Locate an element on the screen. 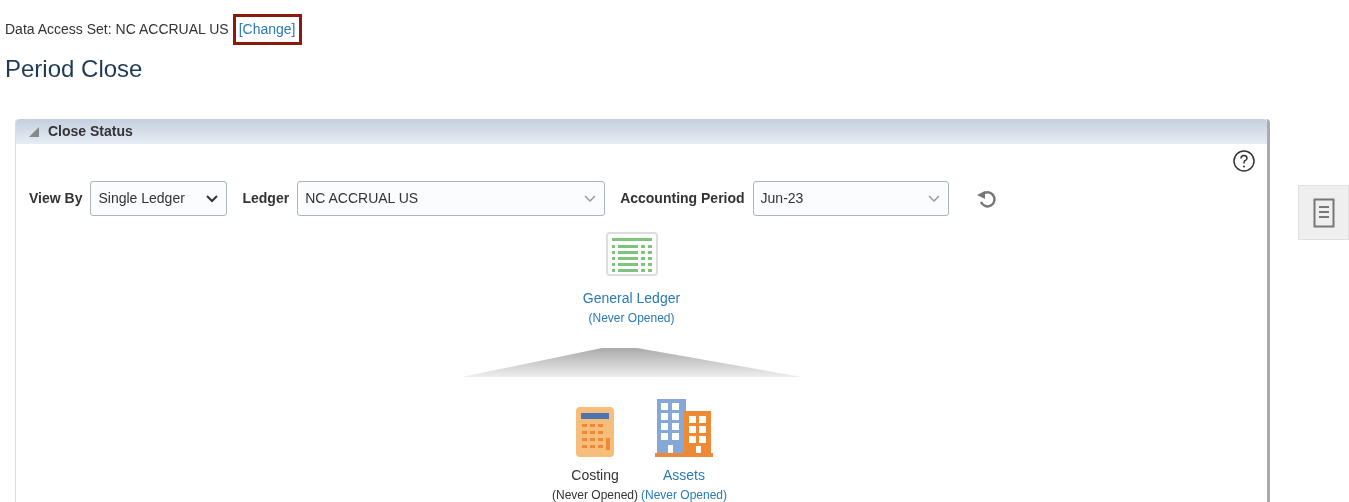  data-access-value: NC ACCRUAL US is located at coordinates (172, 29).